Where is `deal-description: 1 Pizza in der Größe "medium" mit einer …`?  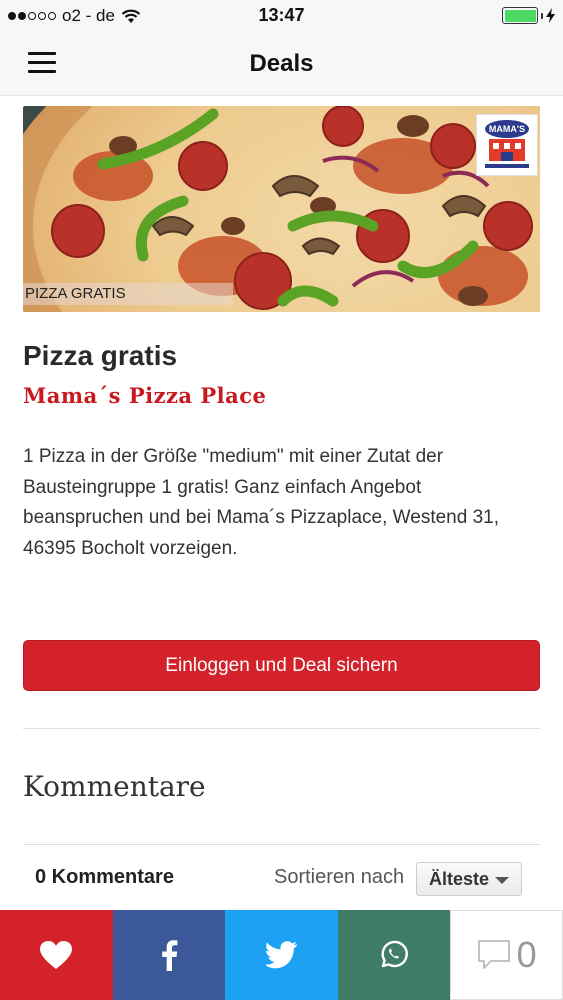 deal-description: 1 Pizza in der Größe "medium" mit einer … is located at coordinates (261, 502).